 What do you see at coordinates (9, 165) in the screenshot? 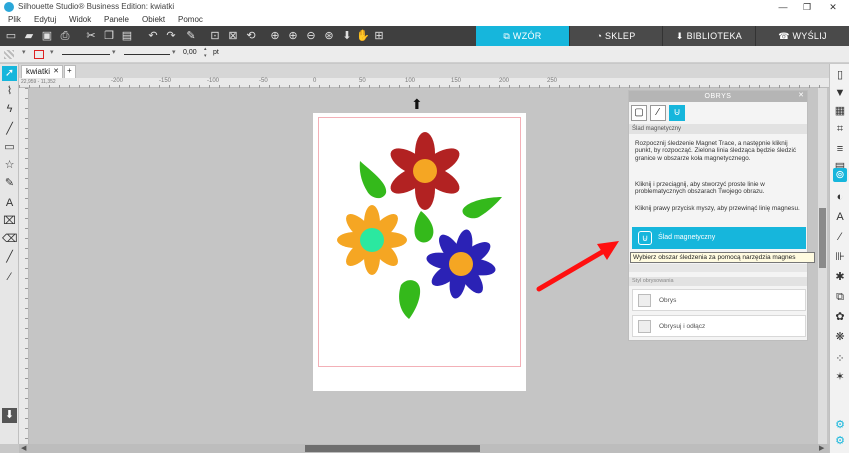
I see `polygon-tool-icon: ☆` at bounding box center [9, 165].